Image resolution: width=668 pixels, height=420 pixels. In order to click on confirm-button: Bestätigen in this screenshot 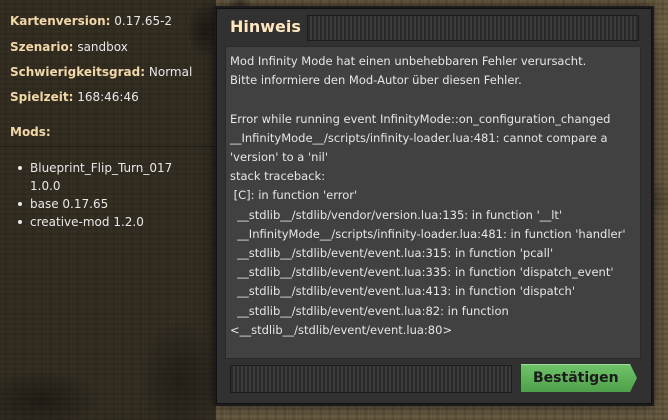, I will do `click(579, 378)`.